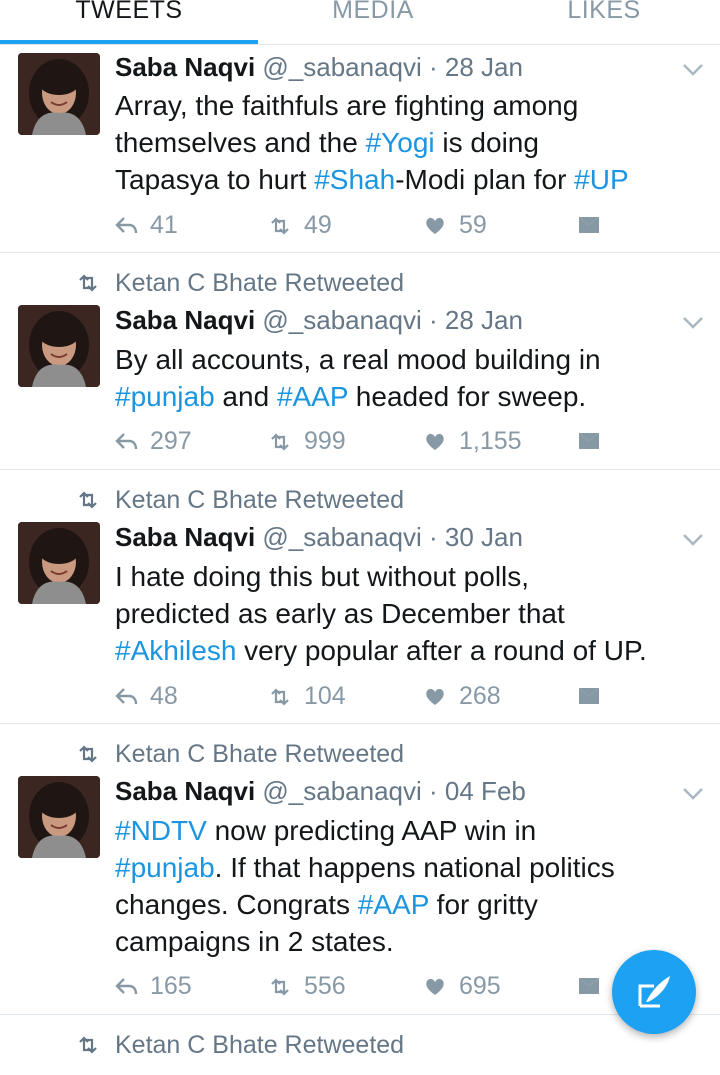 This screenshot has height=1075, width=720. I want to click on tweet-text-segment: themselves and the, so click(240, 142).